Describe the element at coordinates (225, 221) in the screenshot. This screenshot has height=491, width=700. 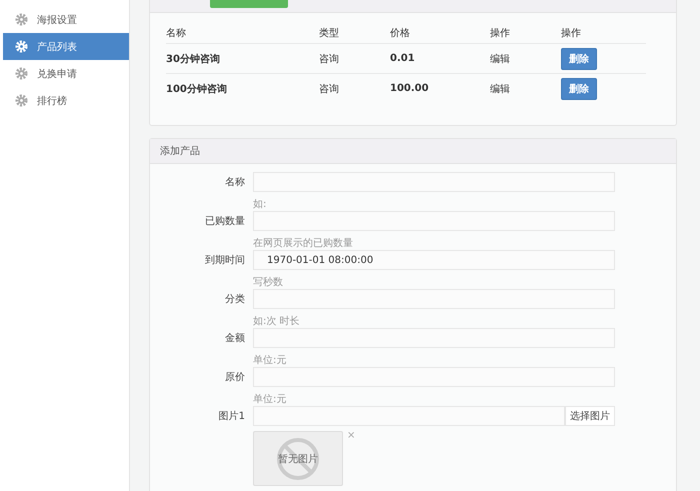
I see `field-label: 已购数量` at that location.